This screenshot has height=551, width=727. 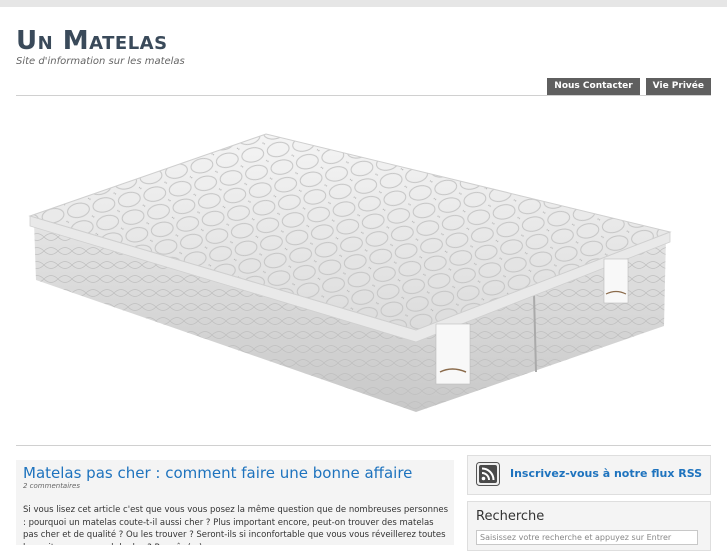 I want to click on header-divider, so click(x=363, y=95).